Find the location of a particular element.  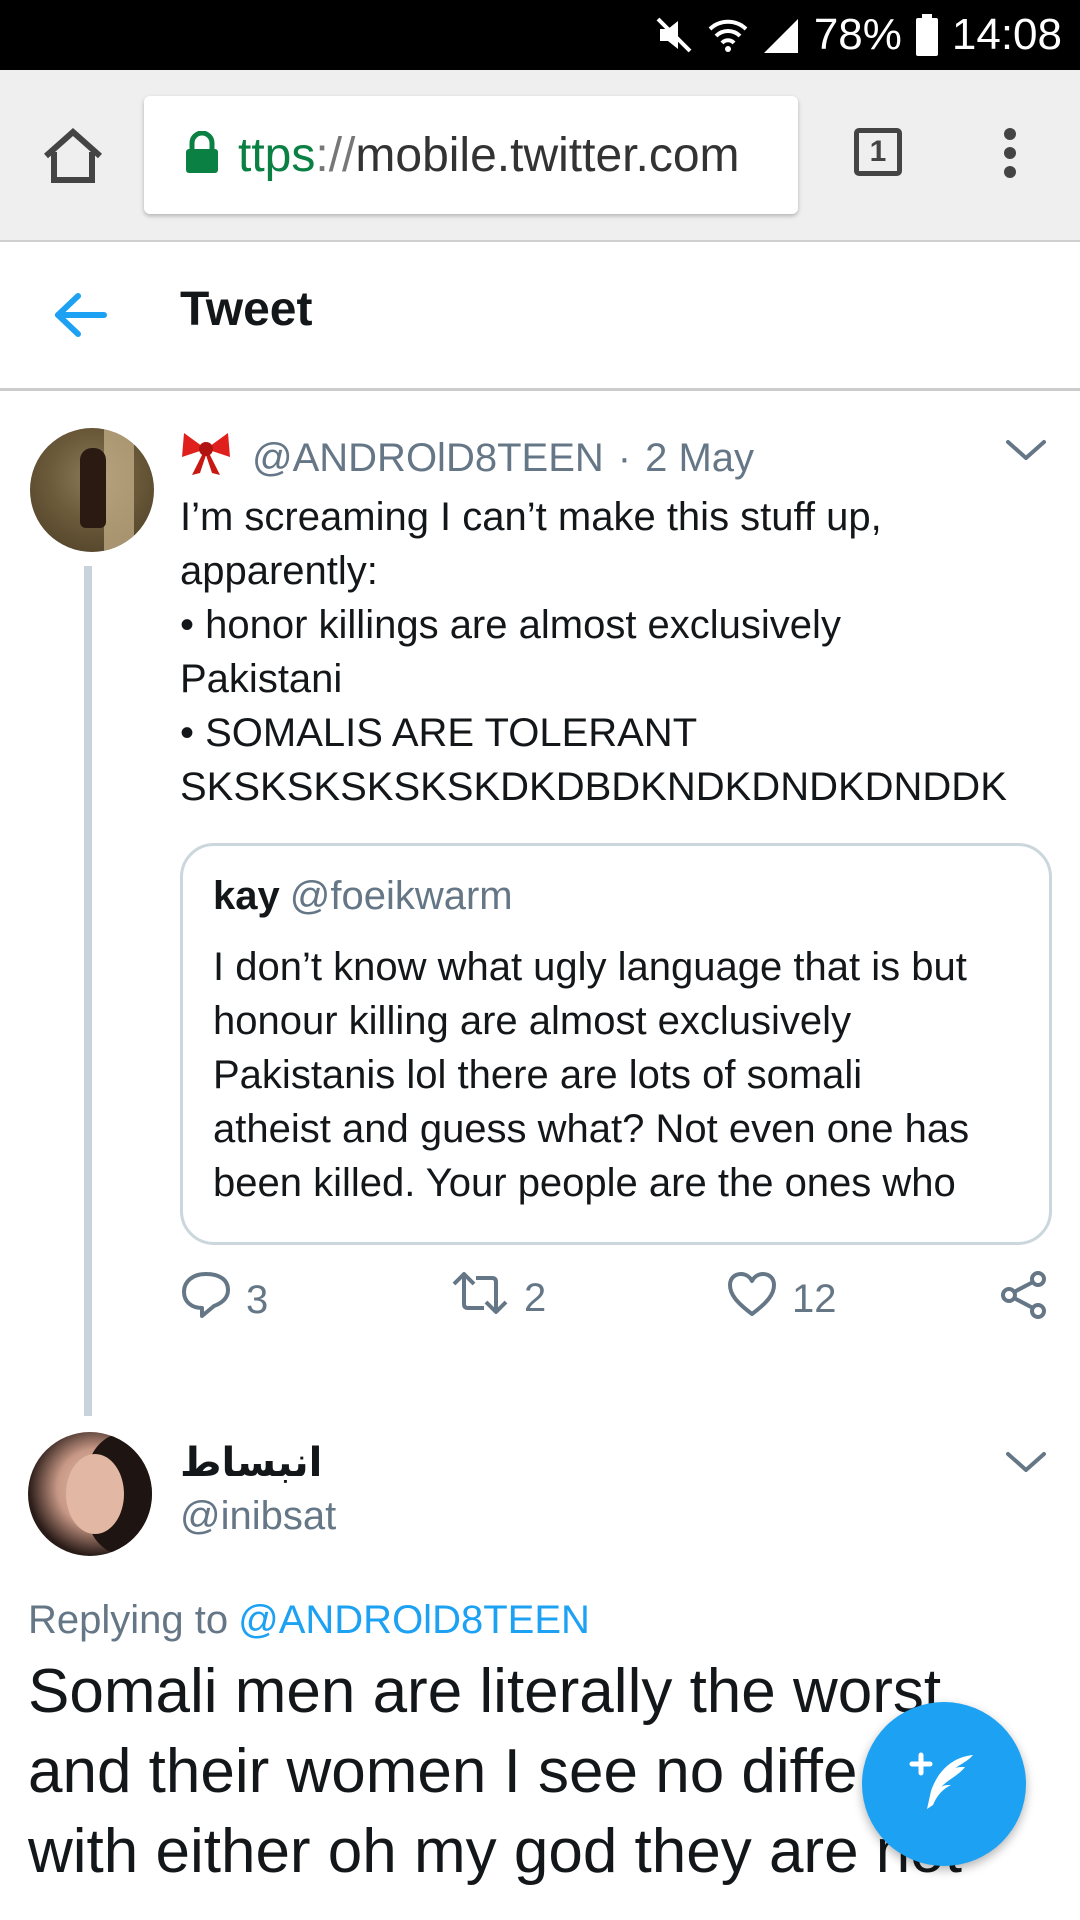

url-host: mobile.twitter.com is located at coordinates (547, 155).